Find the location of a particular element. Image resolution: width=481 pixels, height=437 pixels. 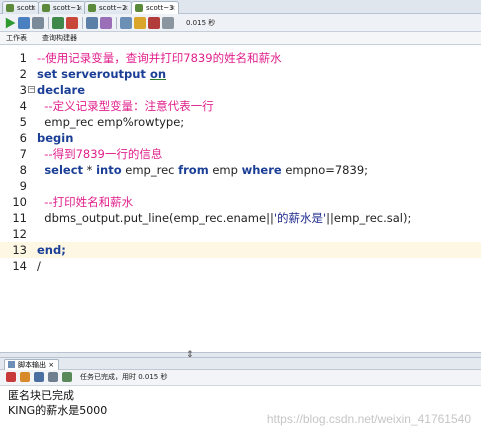

clear-icon is located at coordinates (126, 23).